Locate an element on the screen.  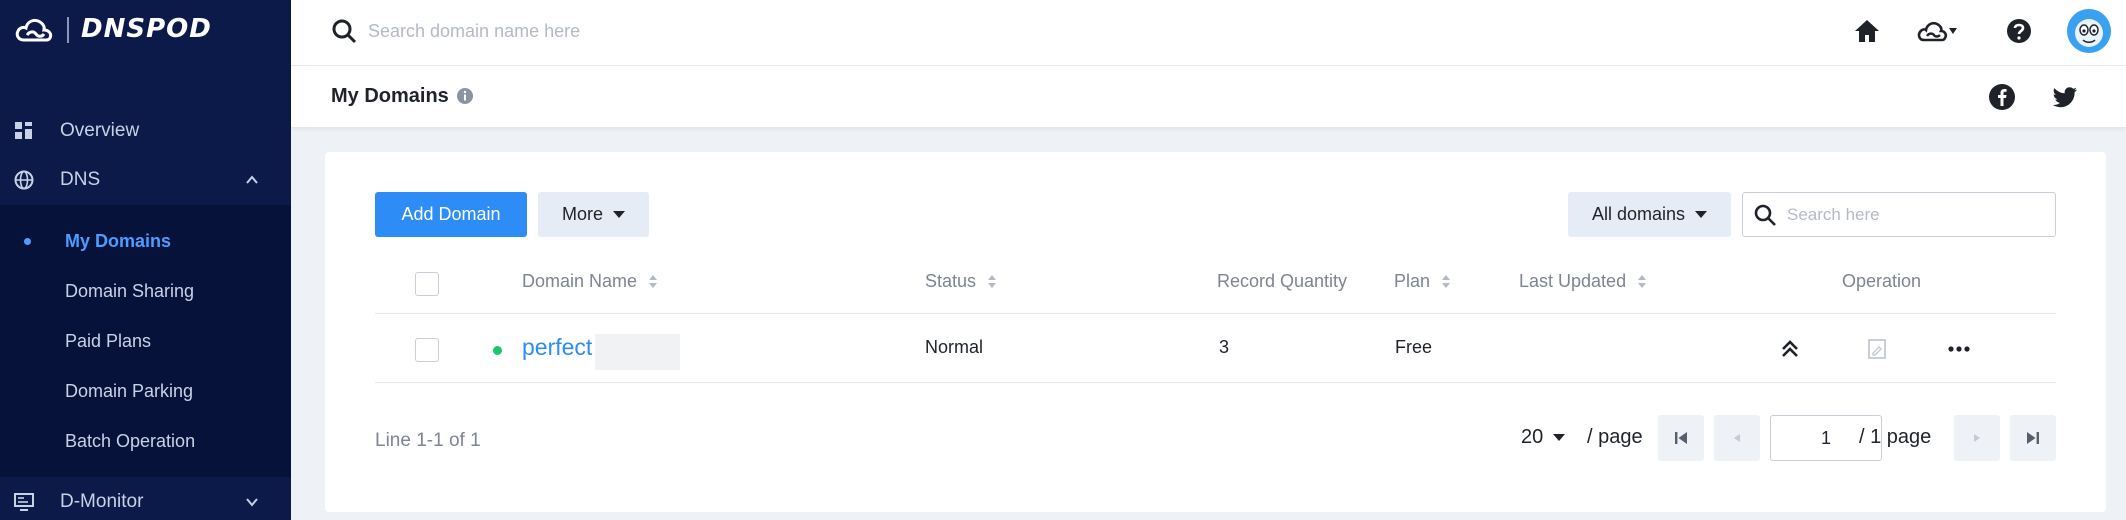
cloud-logo-icon is located at coordinates (34, 30).